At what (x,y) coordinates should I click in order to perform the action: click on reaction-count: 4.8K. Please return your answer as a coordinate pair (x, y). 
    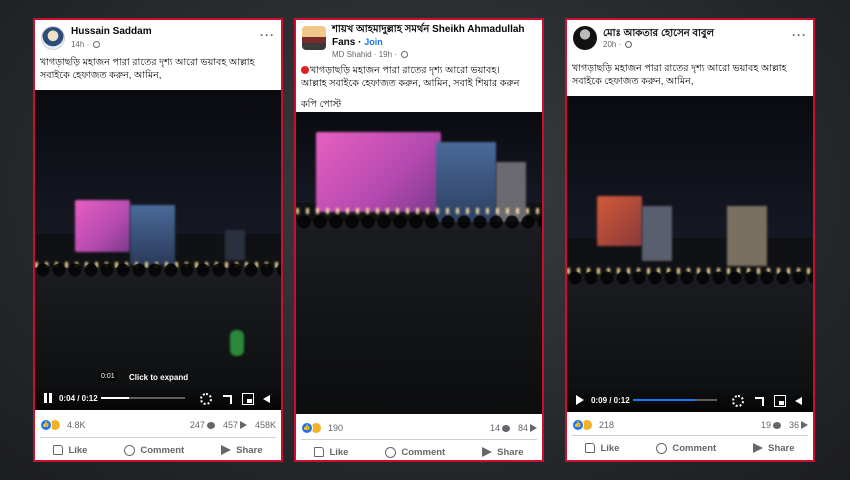
    Looking at the image, I should click on (76, 425).